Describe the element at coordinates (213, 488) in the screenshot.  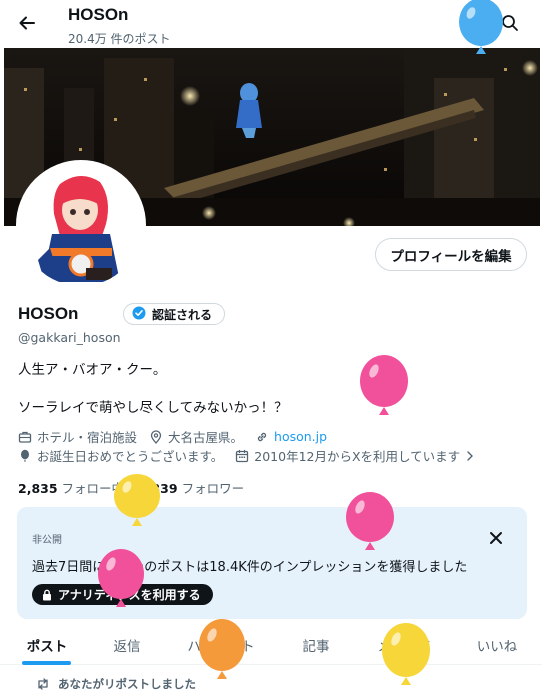
I see `followers-label: フォロワー` at that location.